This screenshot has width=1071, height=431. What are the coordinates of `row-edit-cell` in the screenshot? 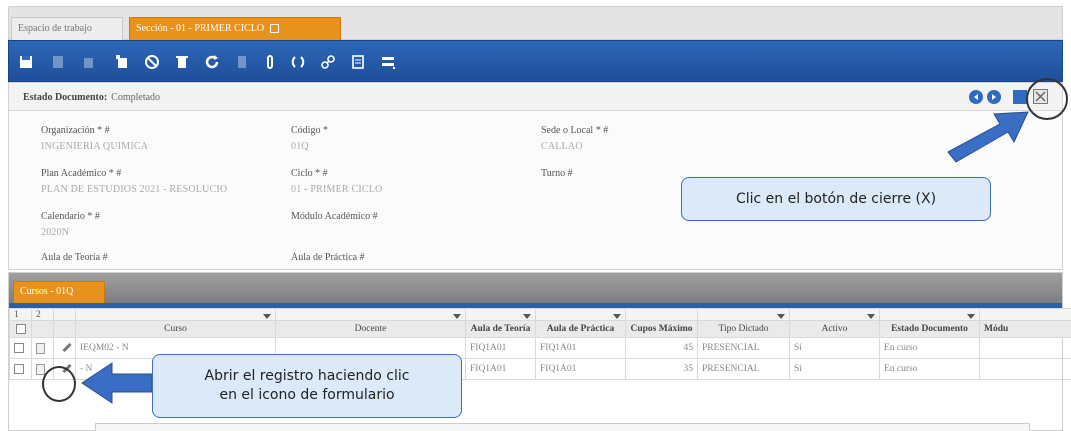 It's located at (64, 348).